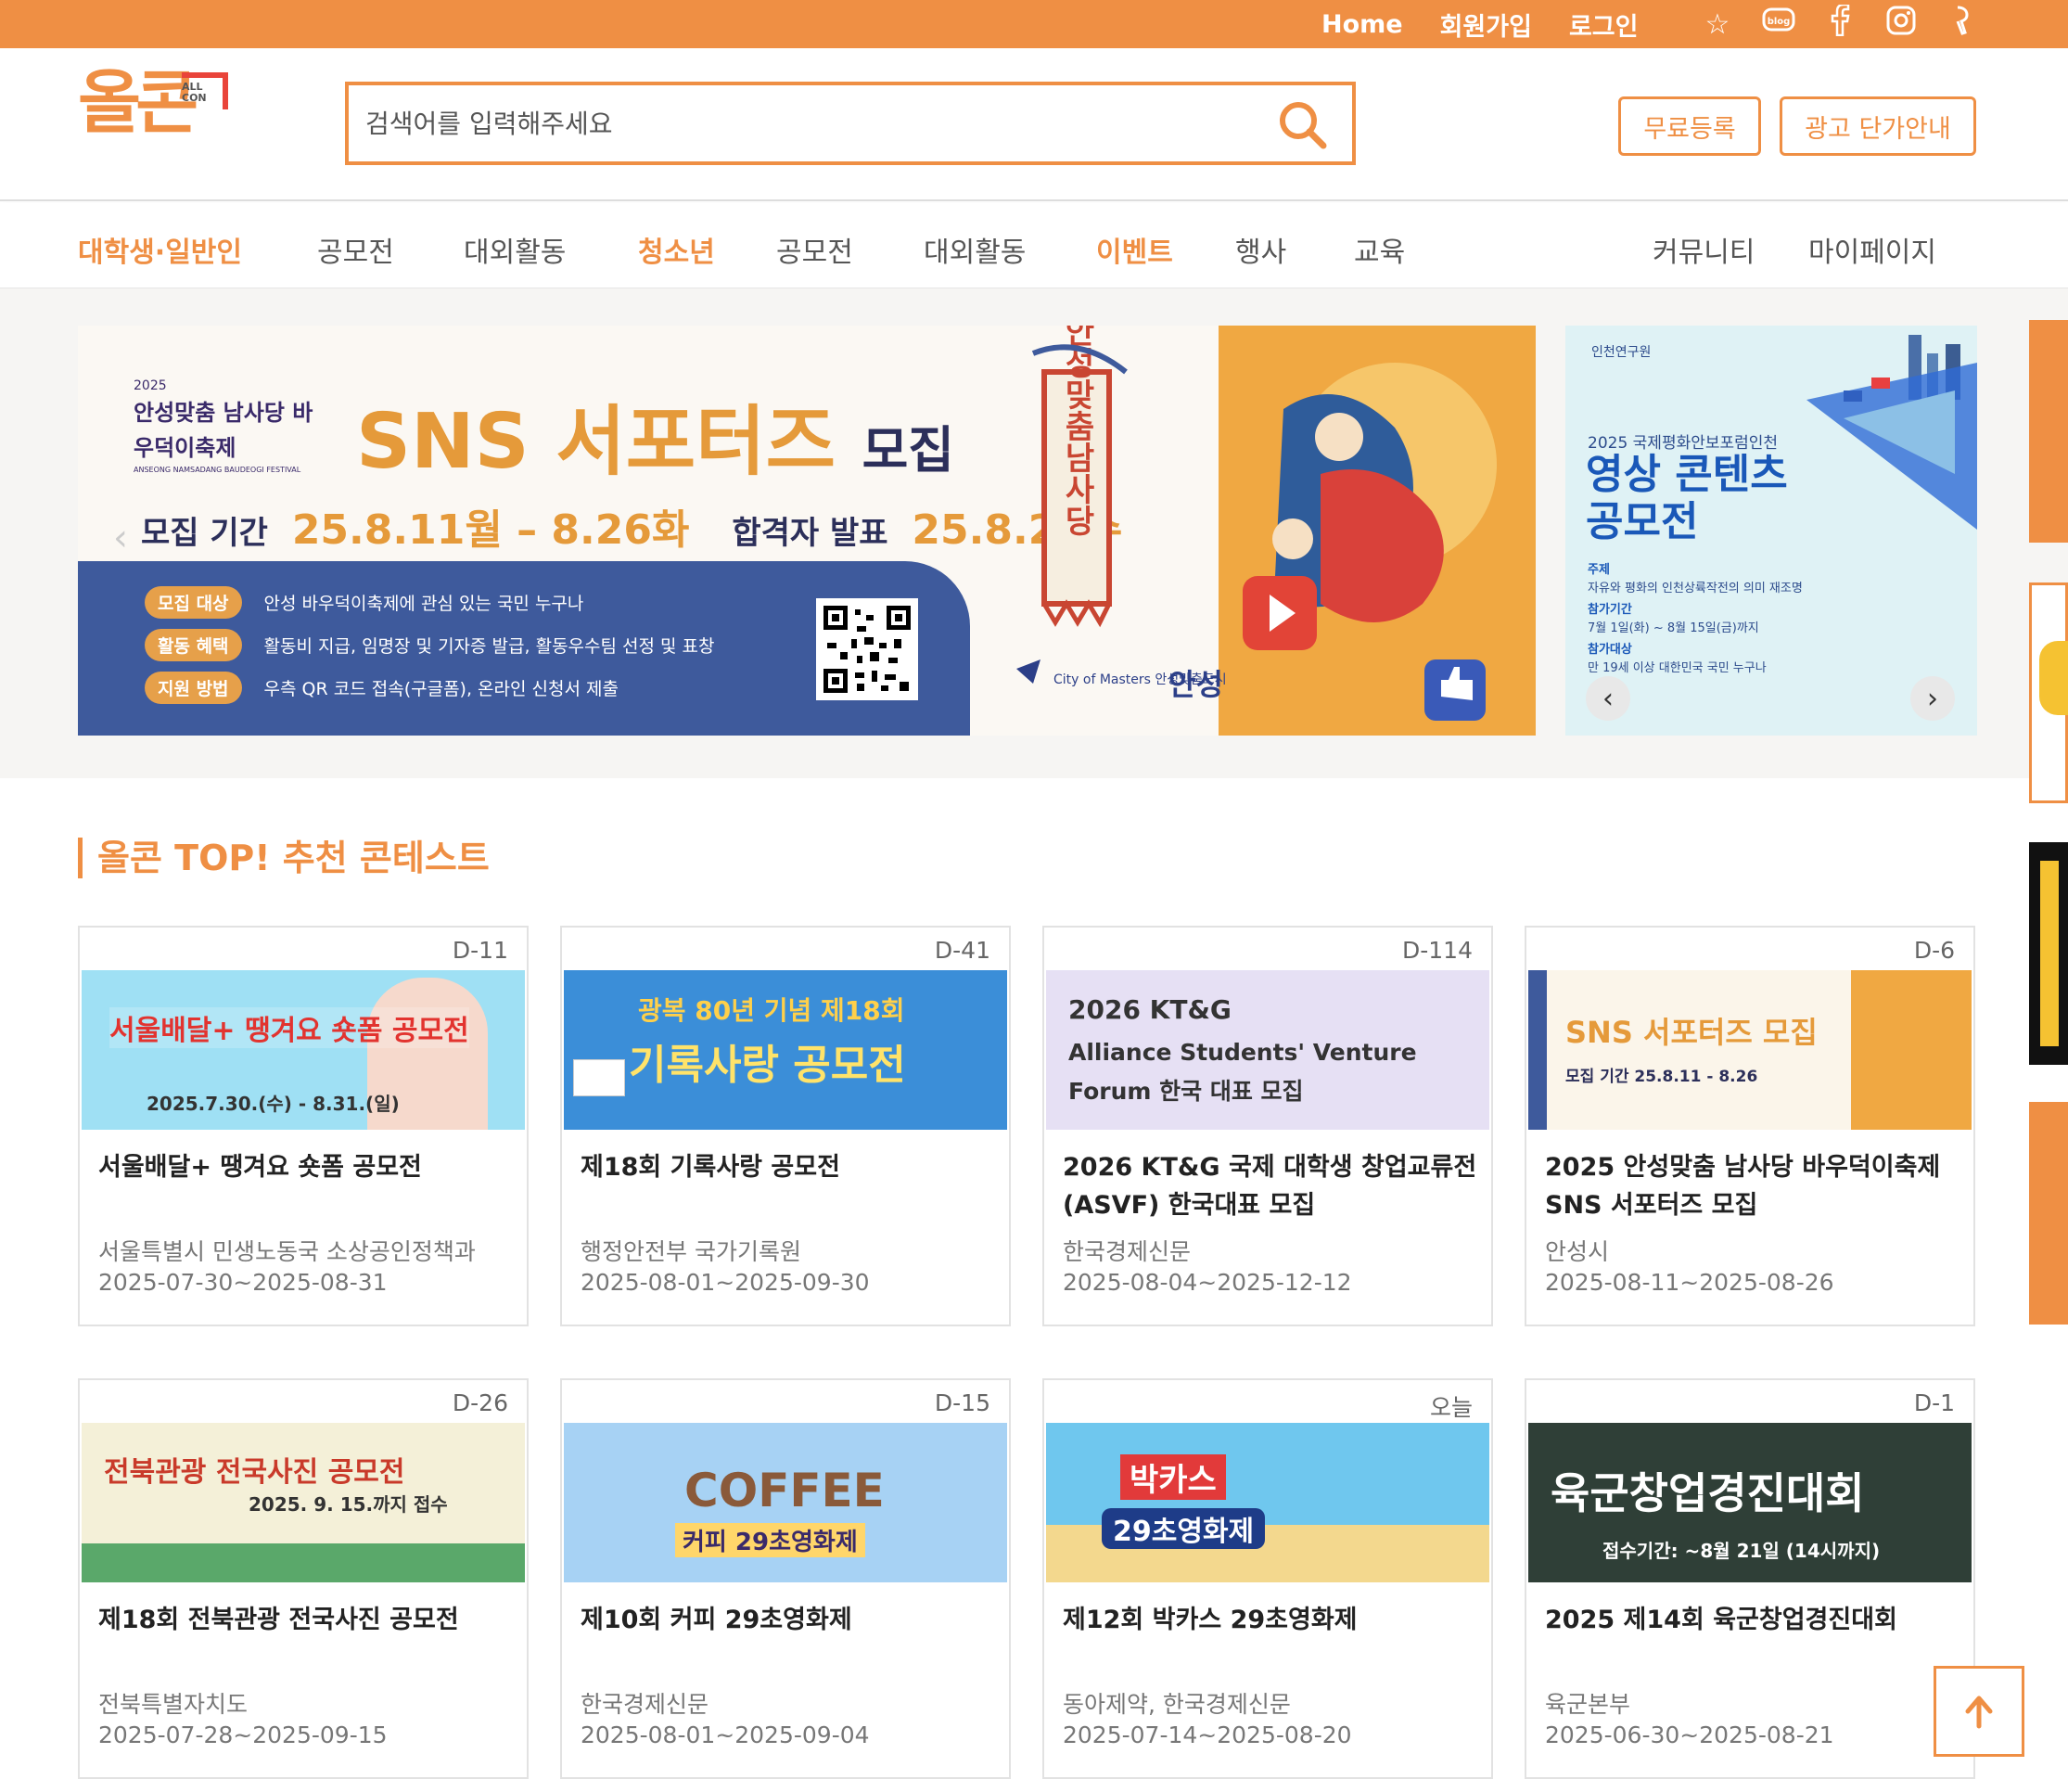 The height and width of the screenshot is (1792, 2068). I want to click on contest-date: 2025-07-28~2025-09-15, so click(243, 1735).